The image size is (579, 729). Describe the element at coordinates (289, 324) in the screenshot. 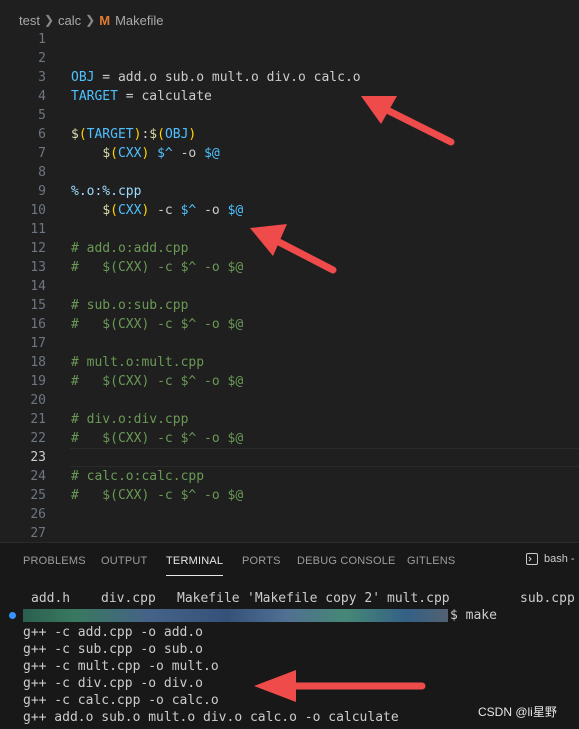

I see `code-line: 16 # $(CXX) -c $^ -o $@` at that location.